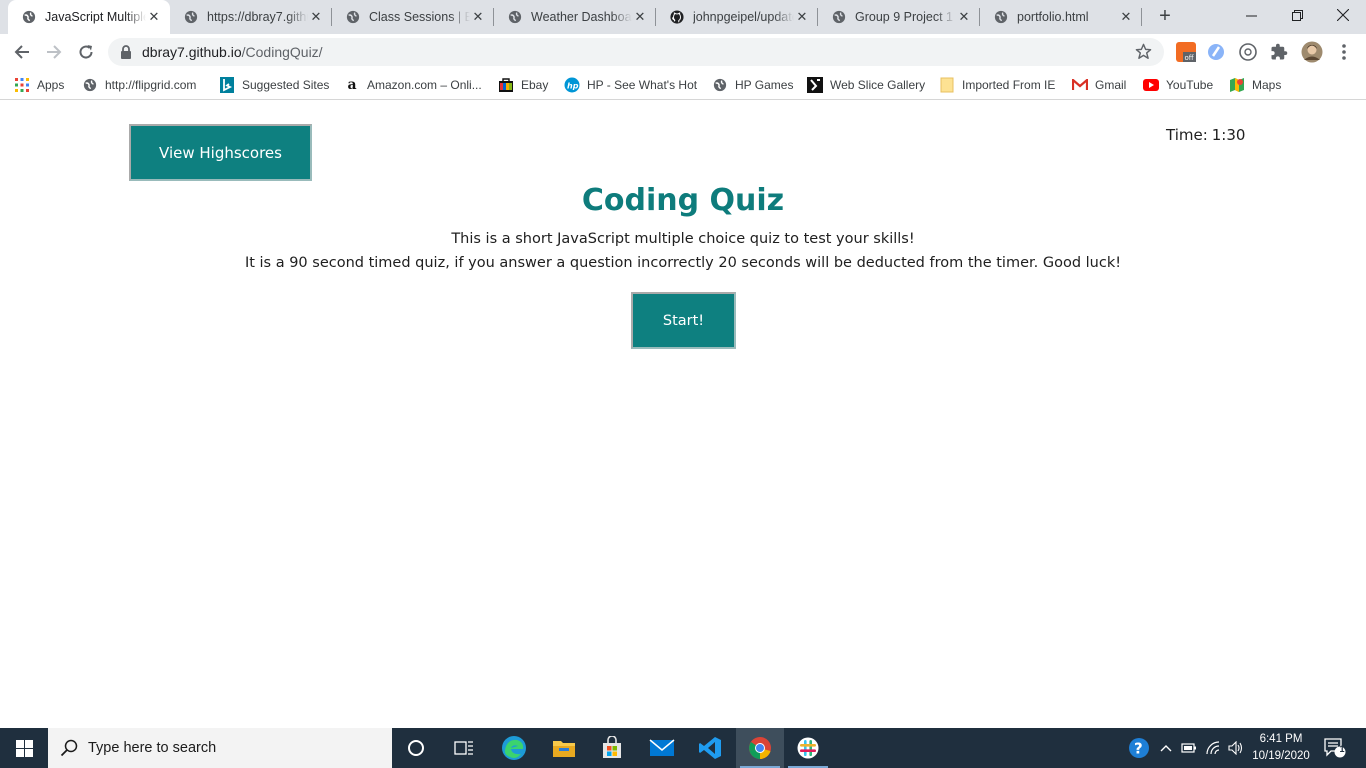 This screenshot has width=1366, height=768. I want to click on taskbar-mail, so click(662, 748).